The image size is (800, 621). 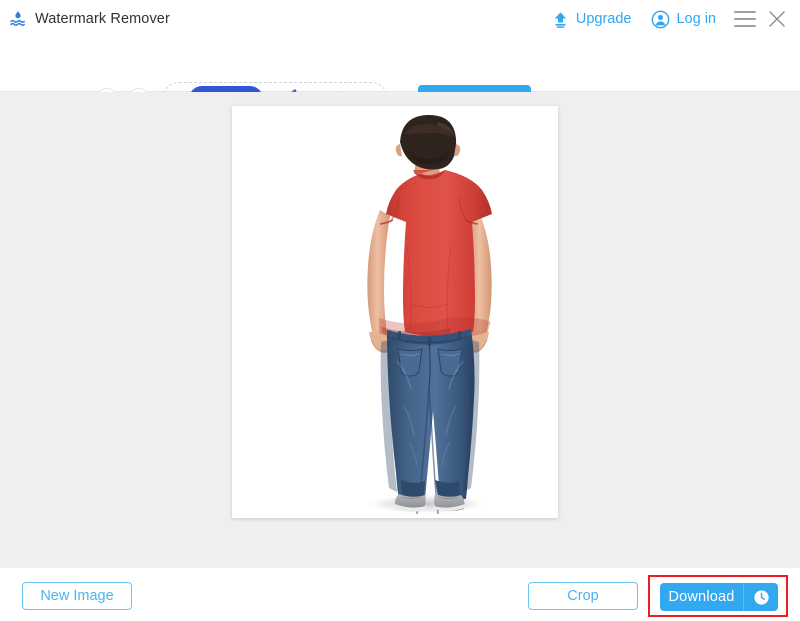 What do you see at coordinates (696, 19) in the screenshot?
I see `login-label: Log in` at bounding box center [696, 19].